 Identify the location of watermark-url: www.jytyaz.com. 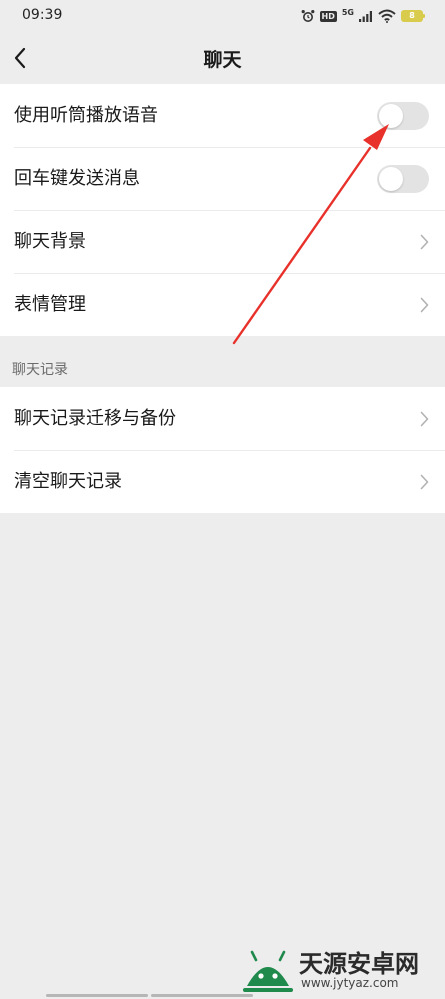
(350, 983).